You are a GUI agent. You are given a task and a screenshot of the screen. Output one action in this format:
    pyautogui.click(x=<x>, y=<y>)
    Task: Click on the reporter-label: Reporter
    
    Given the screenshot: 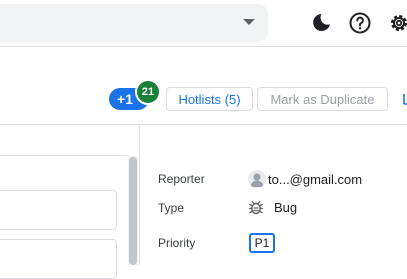 What is the action you would take?
    pyautogui.click(x=181, y=179)
    